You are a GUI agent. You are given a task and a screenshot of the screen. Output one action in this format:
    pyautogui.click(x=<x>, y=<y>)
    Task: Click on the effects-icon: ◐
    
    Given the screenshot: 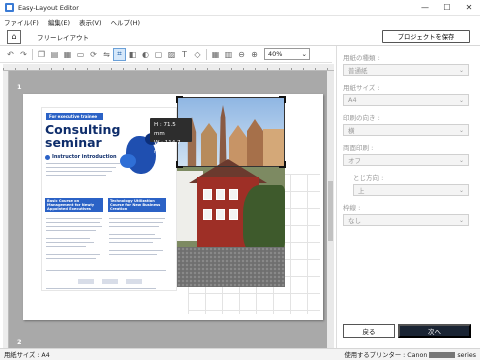 What is the action you would take?
    pyautogui.click(x=145, y=54)
    